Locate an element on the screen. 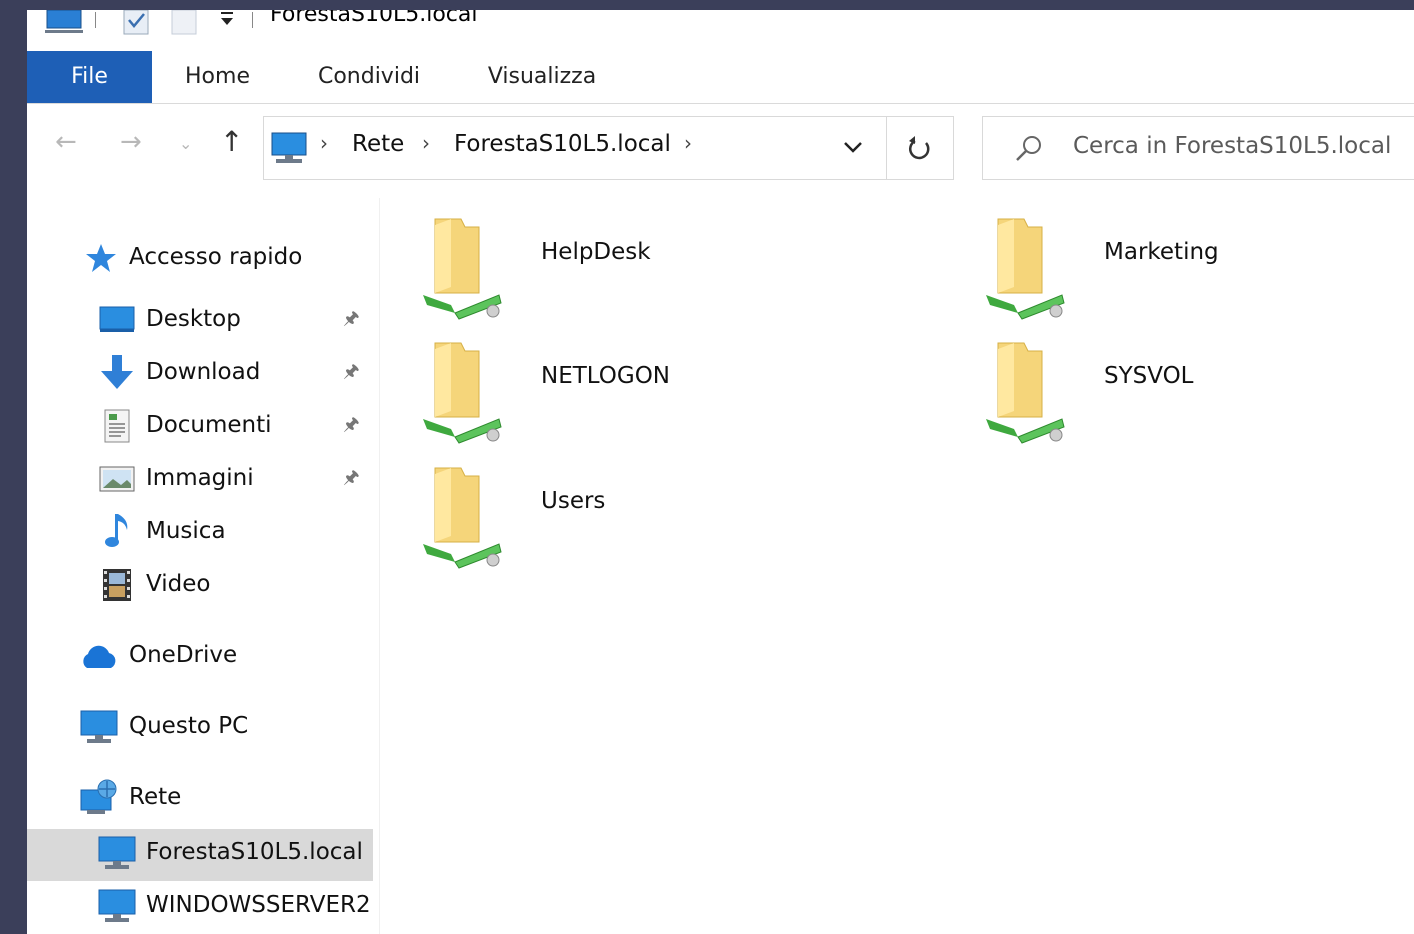 This screenshot has width=1414, height=934. folder-item: HelpDesk is located at coordinates (671, 275).